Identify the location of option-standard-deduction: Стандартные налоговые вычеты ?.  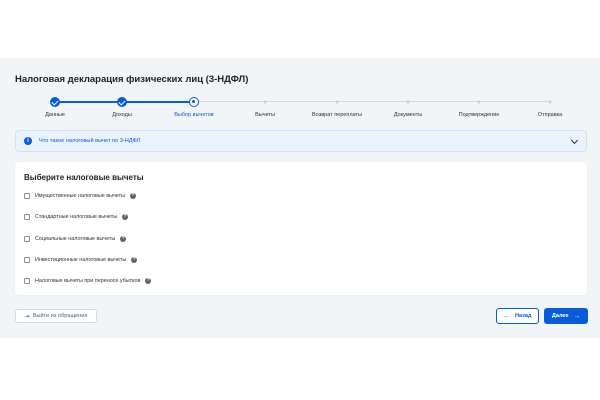
(76, 217).